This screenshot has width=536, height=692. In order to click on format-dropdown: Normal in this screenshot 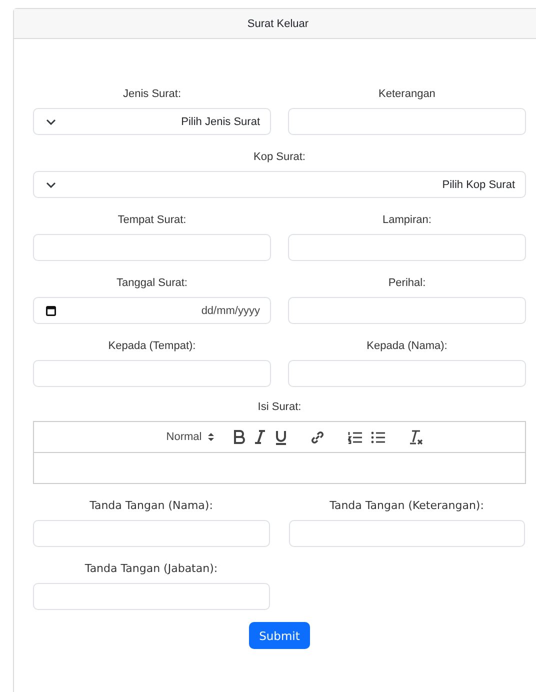, I will do `click(190, 437)`.